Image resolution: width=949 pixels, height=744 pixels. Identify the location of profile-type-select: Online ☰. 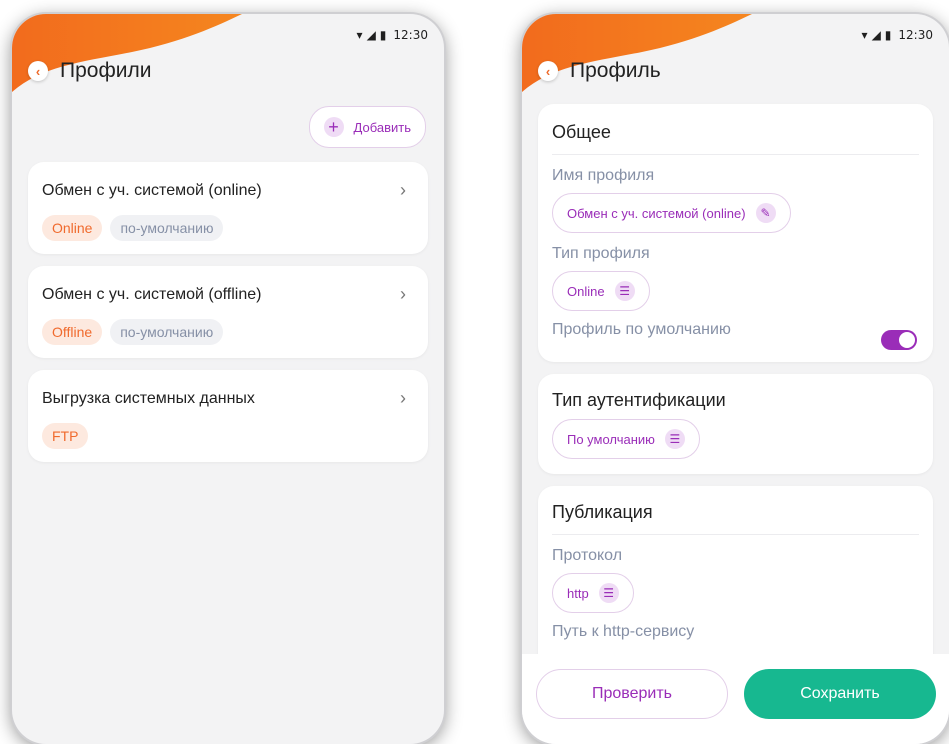
(601, 291).